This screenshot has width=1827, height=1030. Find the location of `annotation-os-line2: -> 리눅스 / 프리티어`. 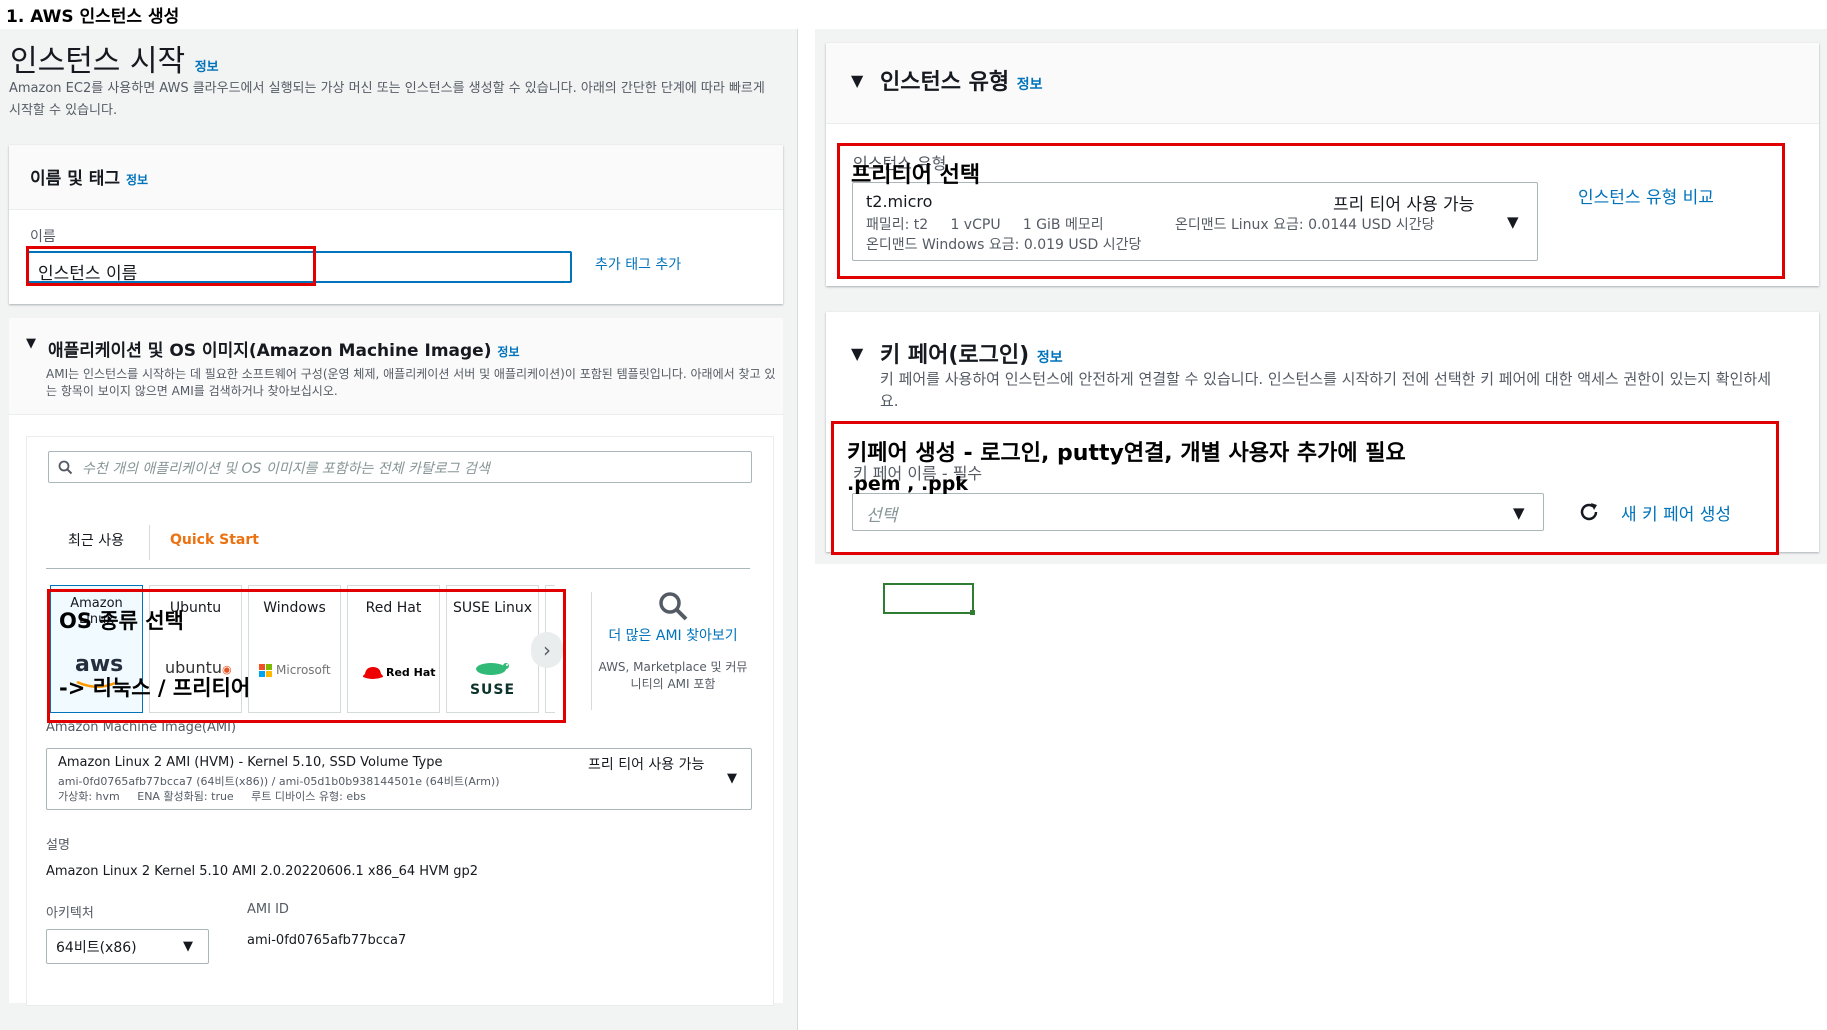

annotation-os-line2: -> 리눅스 / 프리티어 is located at coordinates (155, 688).